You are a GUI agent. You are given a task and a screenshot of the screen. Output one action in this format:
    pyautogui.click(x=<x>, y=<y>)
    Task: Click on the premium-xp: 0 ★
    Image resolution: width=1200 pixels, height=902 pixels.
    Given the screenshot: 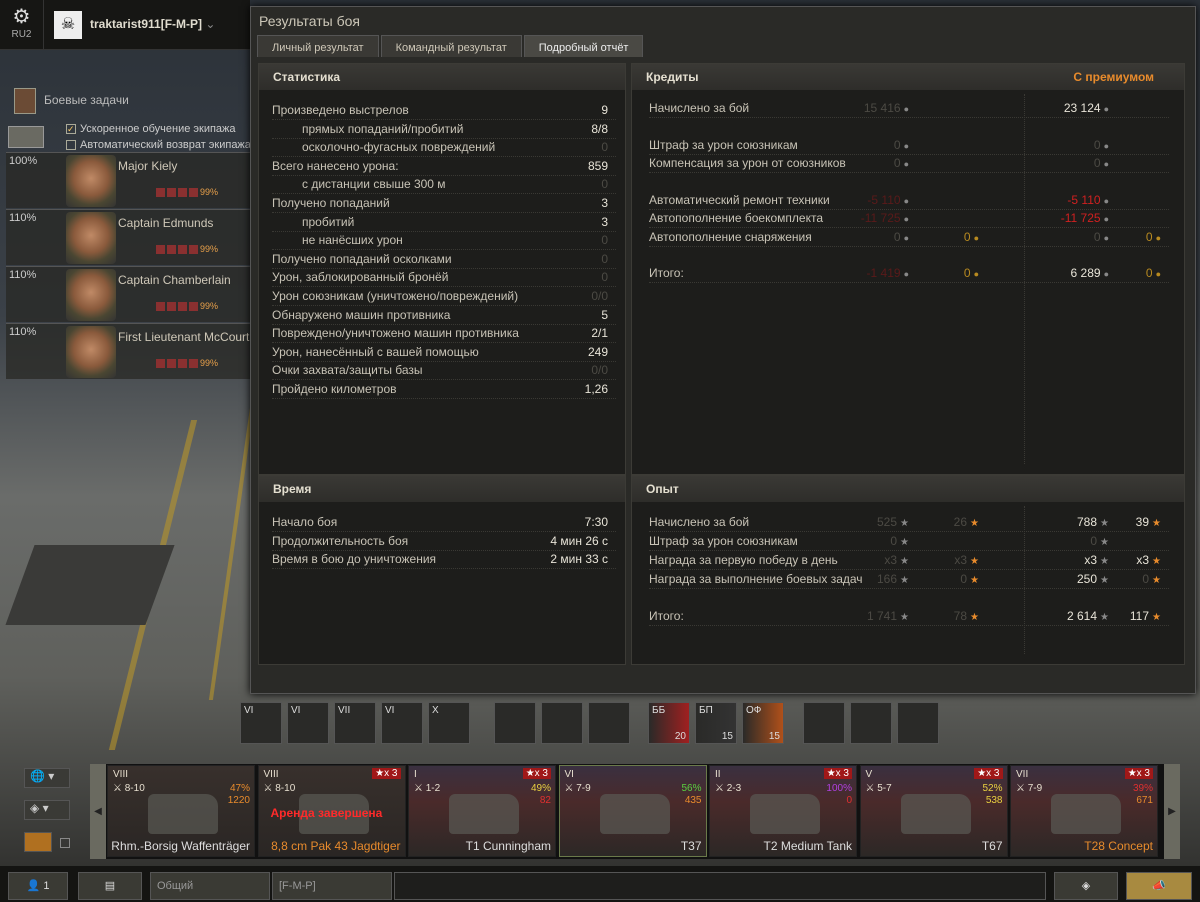 What is the action you would take?
    pyautogui.click(x=1099, y=542)
    